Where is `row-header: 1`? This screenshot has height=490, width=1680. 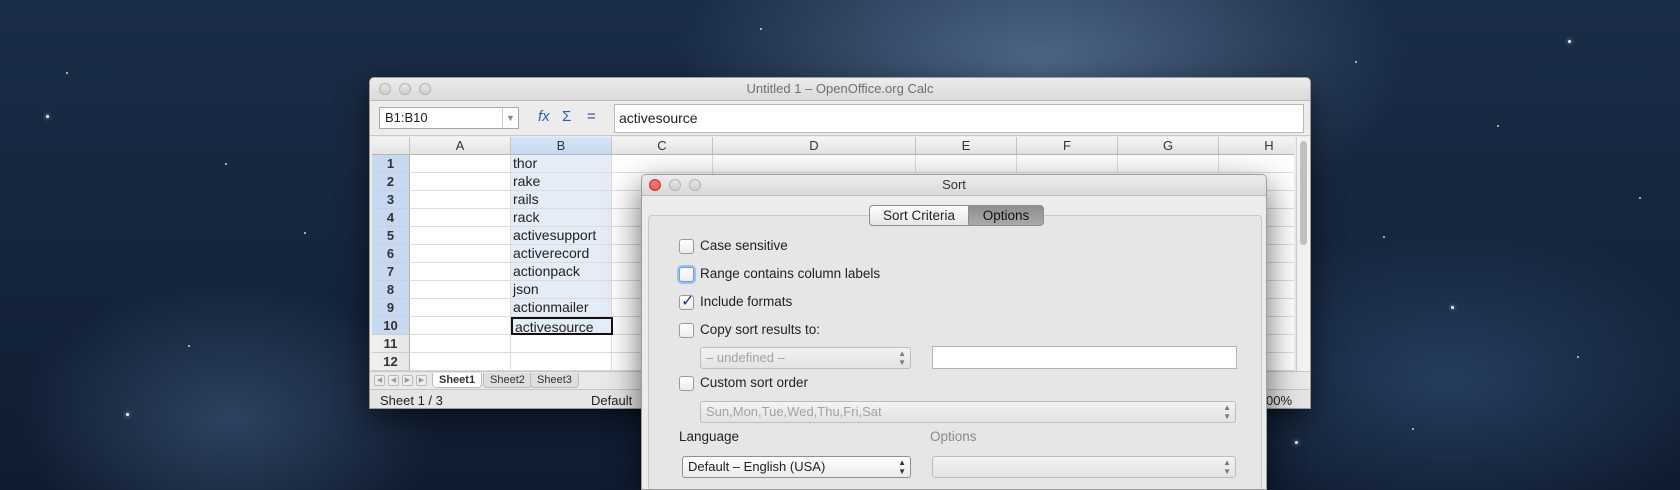 row-header: 1 is located at coordinates (391, 164).